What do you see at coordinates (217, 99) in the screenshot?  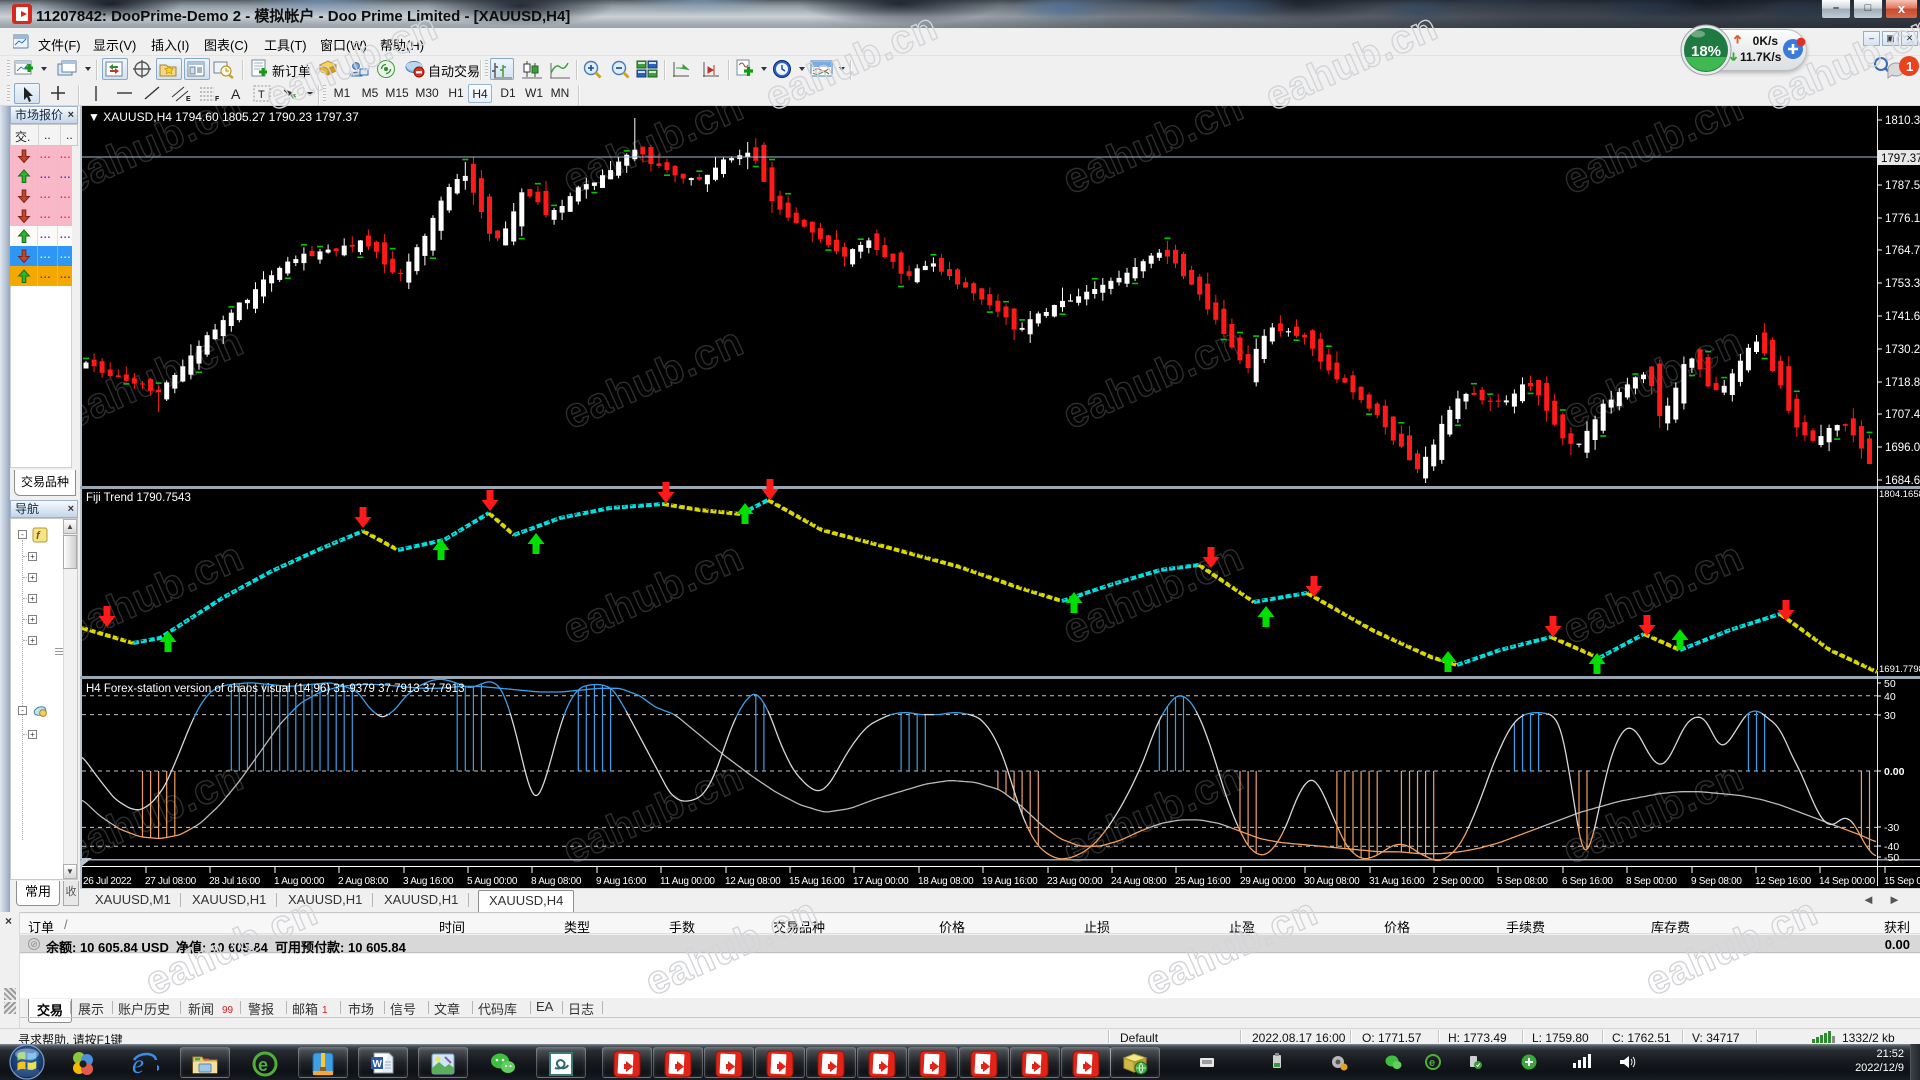 I see `svg-text: F` at bounding box center [217, 99].